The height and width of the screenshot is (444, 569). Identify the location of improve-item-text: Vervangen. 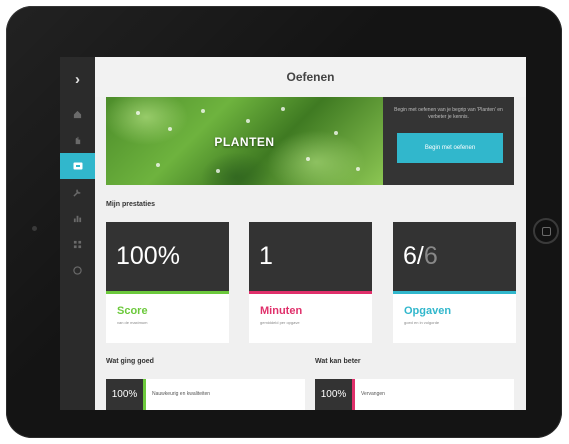
(373, 394).